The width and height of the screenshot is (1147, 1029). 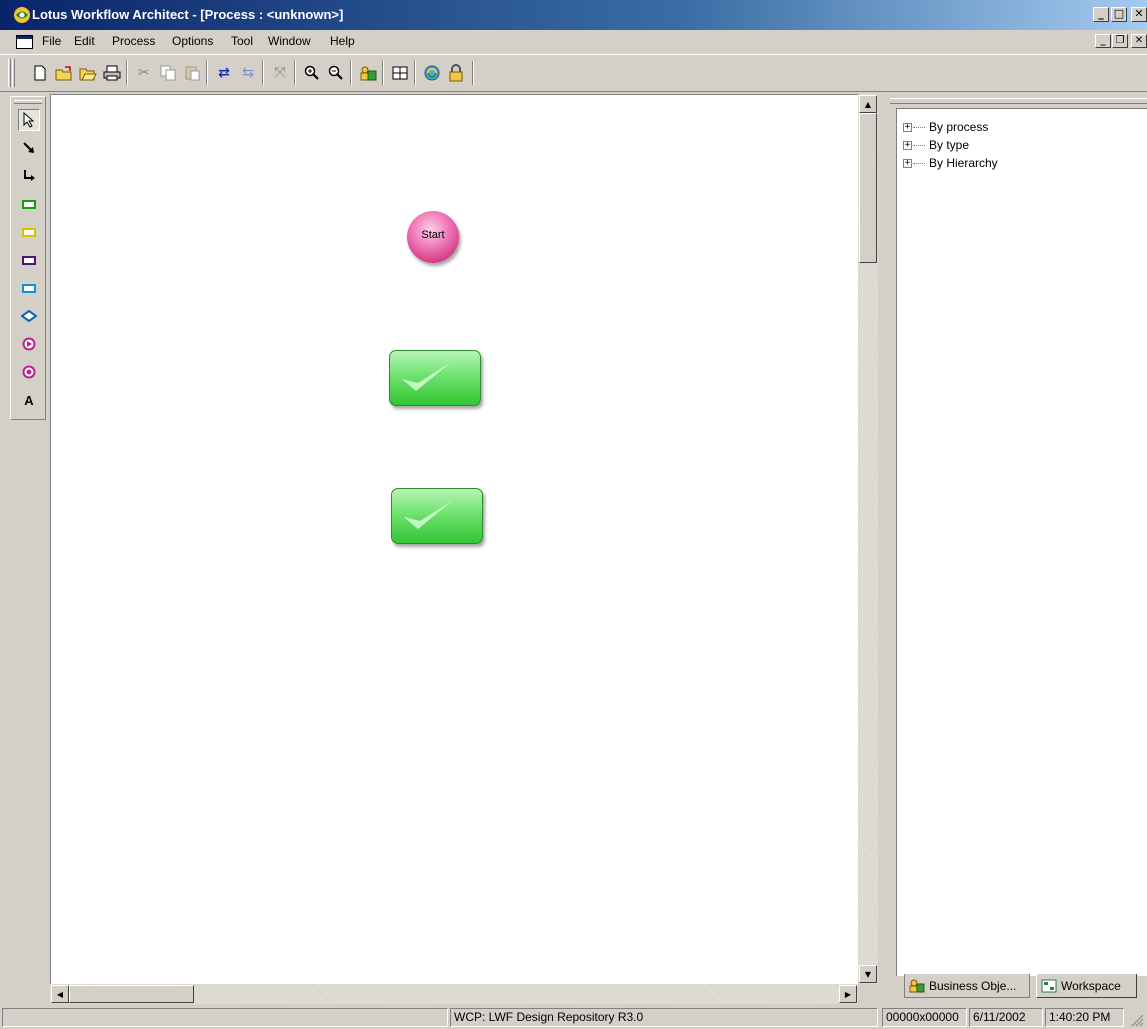 I want to click on document-icon, so click(x=24, y=42).